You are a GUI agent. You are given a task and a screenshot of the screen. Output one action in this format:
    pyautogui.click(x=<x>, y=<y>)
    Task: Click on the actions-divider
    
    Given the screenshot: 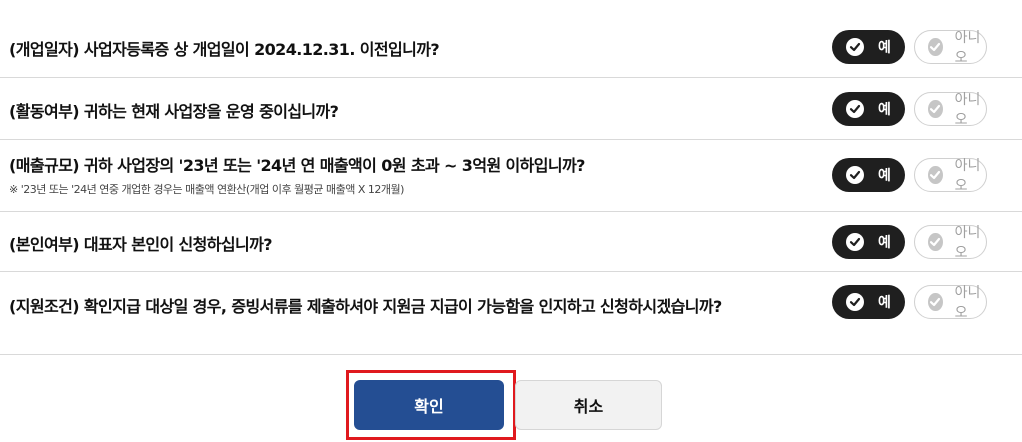 What is the action you would take?
    pyautogui.click(x=511, y=354)
    